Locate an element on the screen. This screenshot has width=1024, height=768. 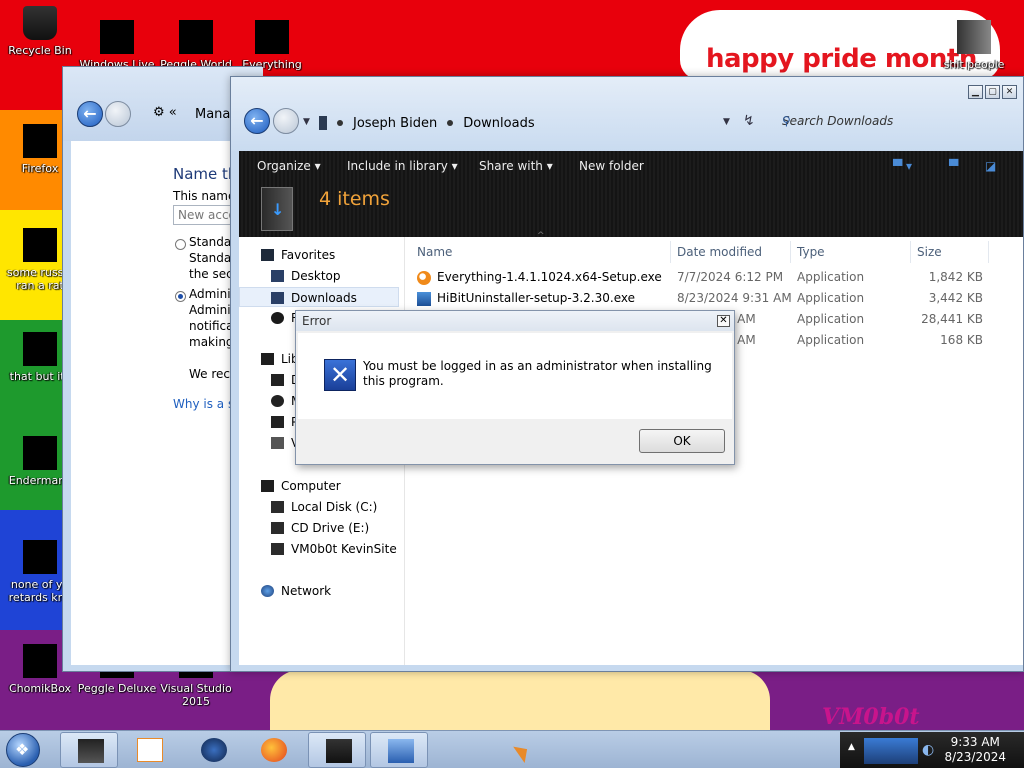
windows-live-icon is located at coordinates (117, 37).